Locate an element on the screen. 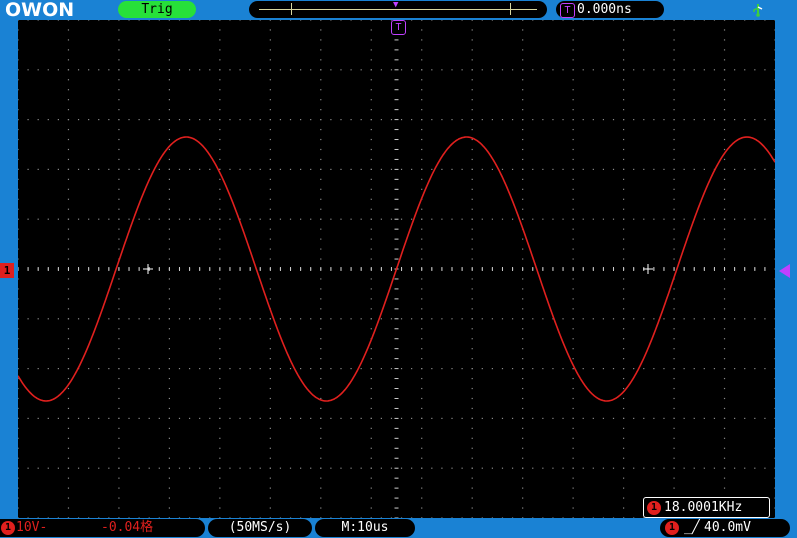  trigger-delay-readout: T 0.000ns is located at coordinates (610, 9).